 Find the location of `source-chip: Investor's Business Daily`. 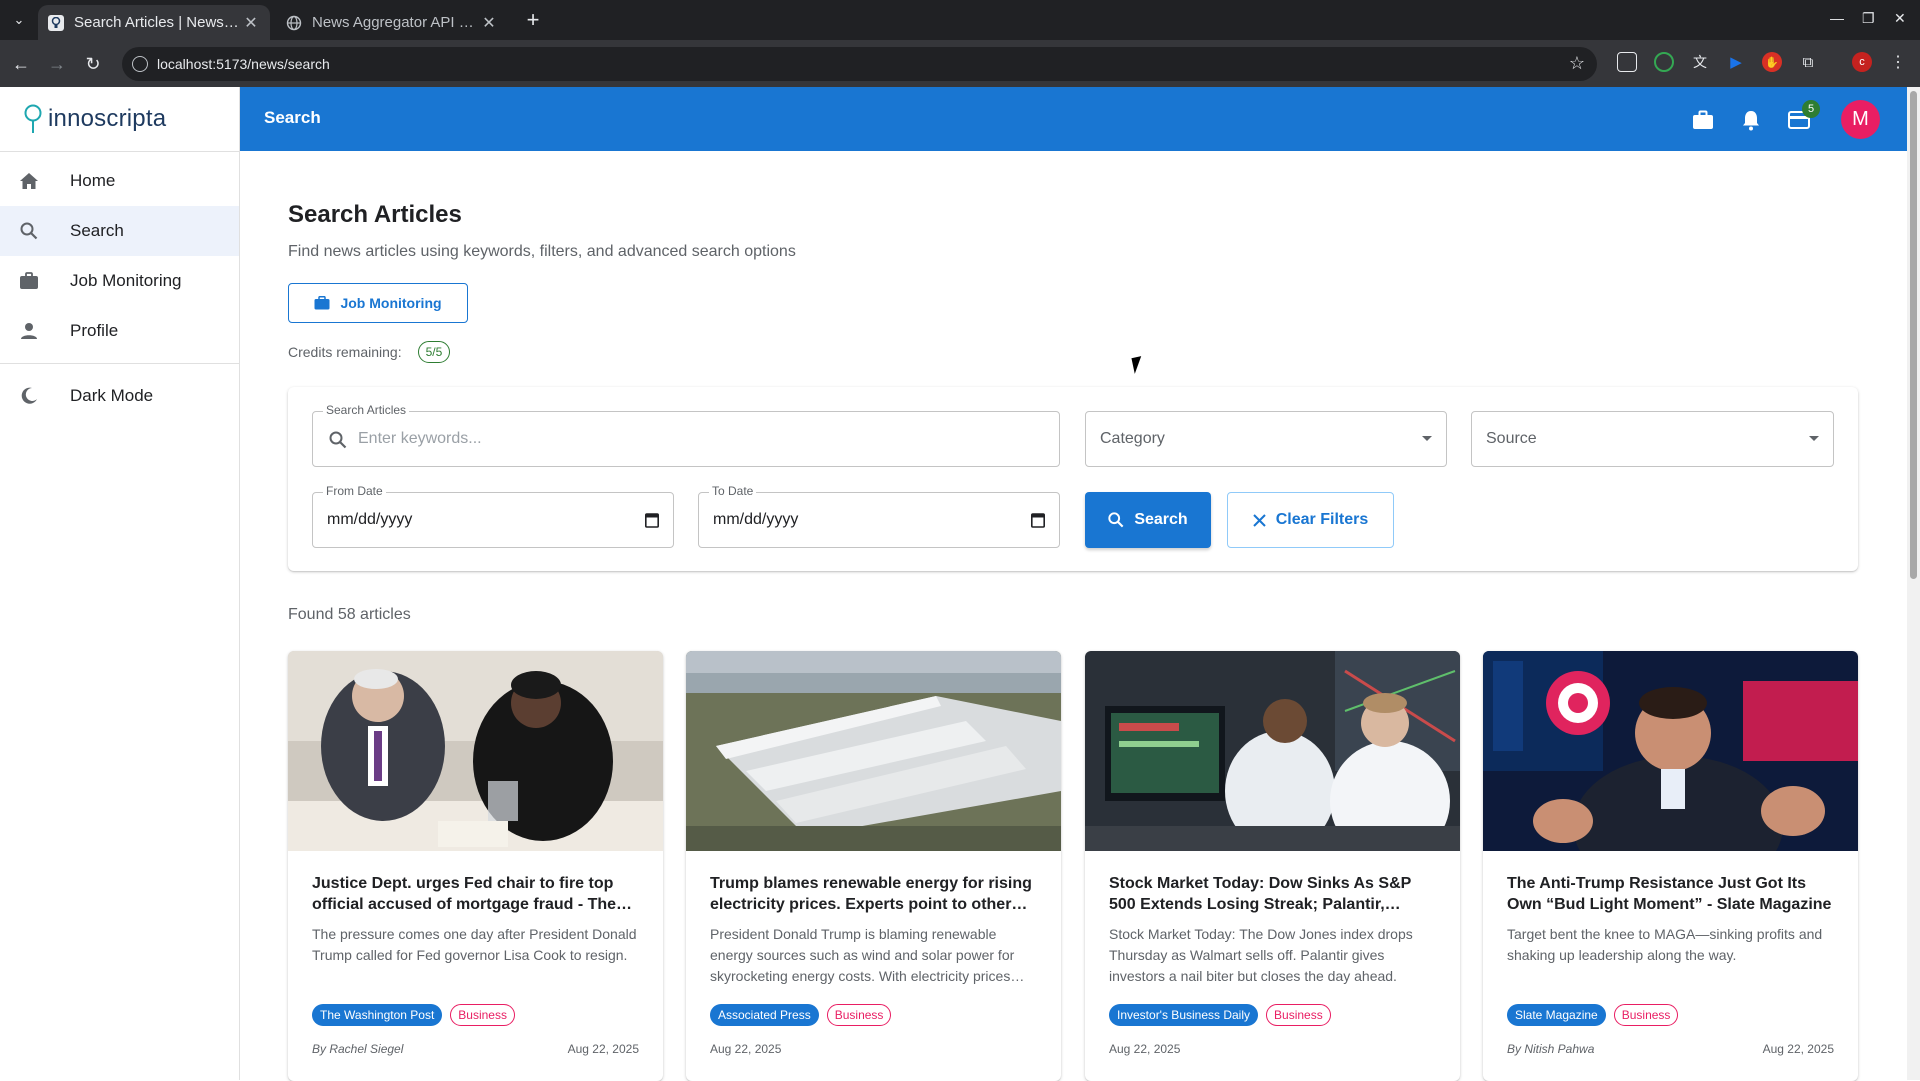

source-chip: Investor's Business Daily is located at coordinates (1184, 1015).